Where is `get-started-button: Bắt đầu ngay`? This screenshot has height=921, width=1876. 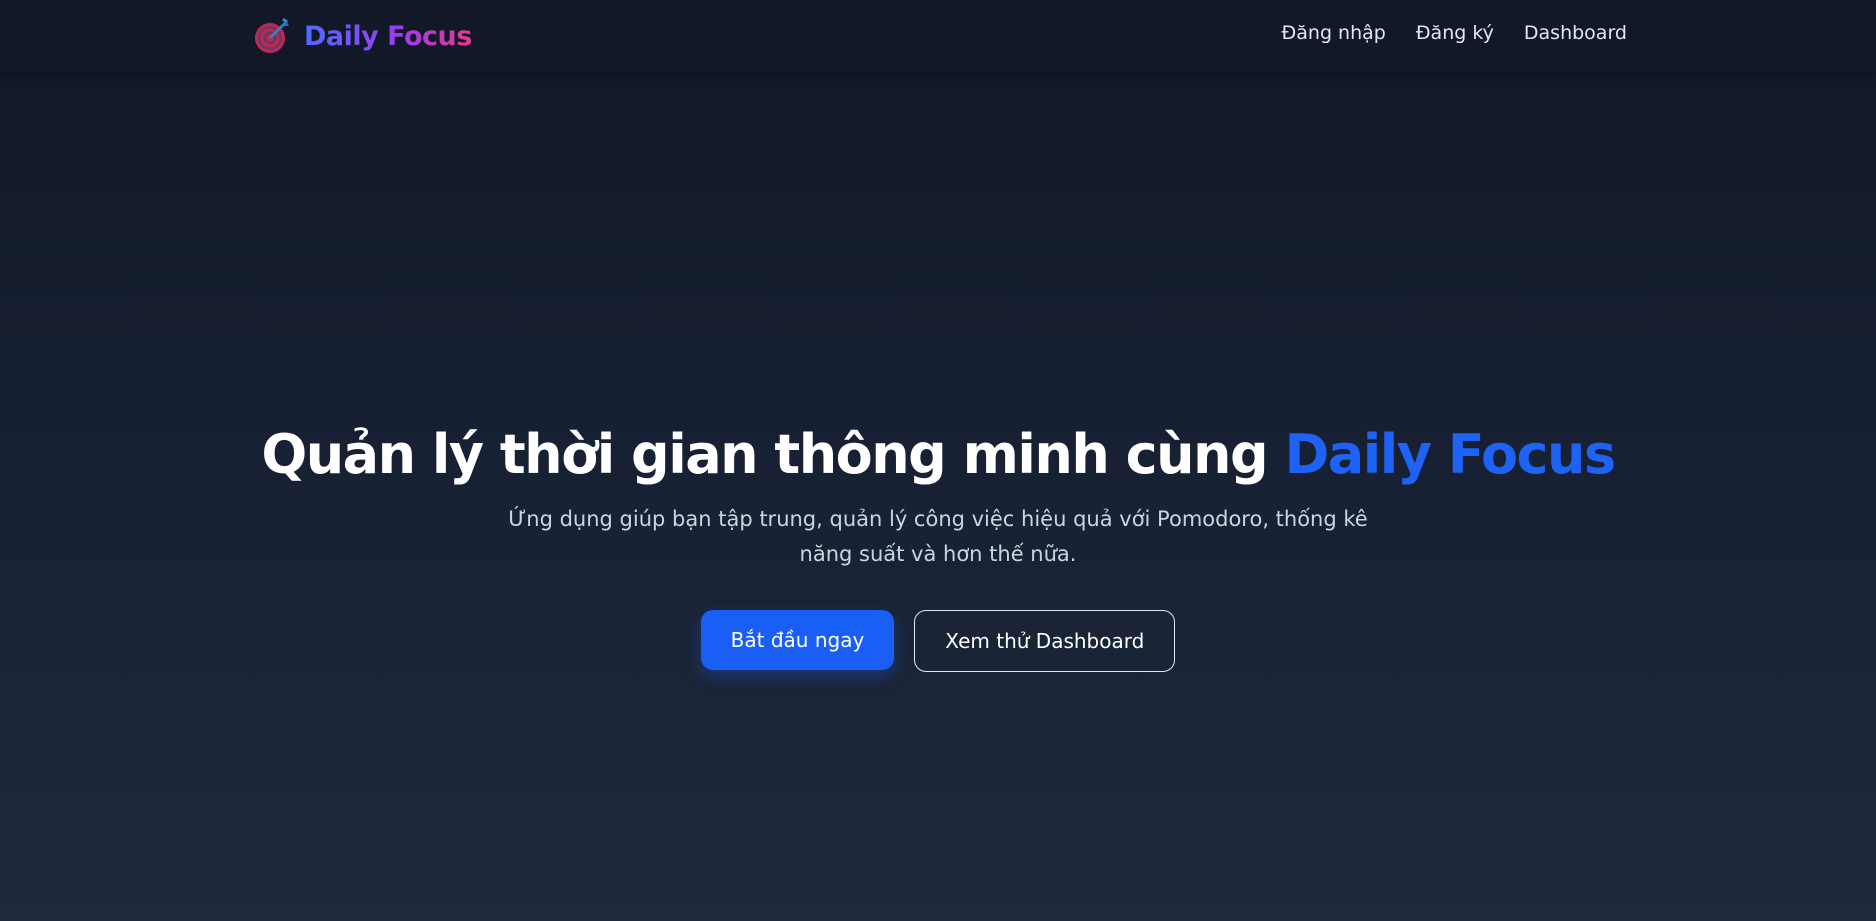
get-started-button: Bắt đầu ngay is located at coordinates (797, 640).